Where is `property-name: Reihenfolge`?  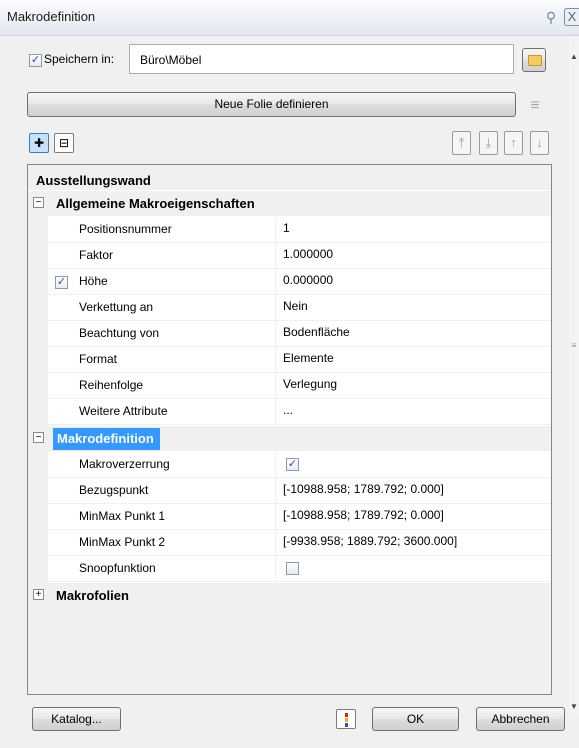
property-name: Reihenfolge is located at coordinates (162, 385).